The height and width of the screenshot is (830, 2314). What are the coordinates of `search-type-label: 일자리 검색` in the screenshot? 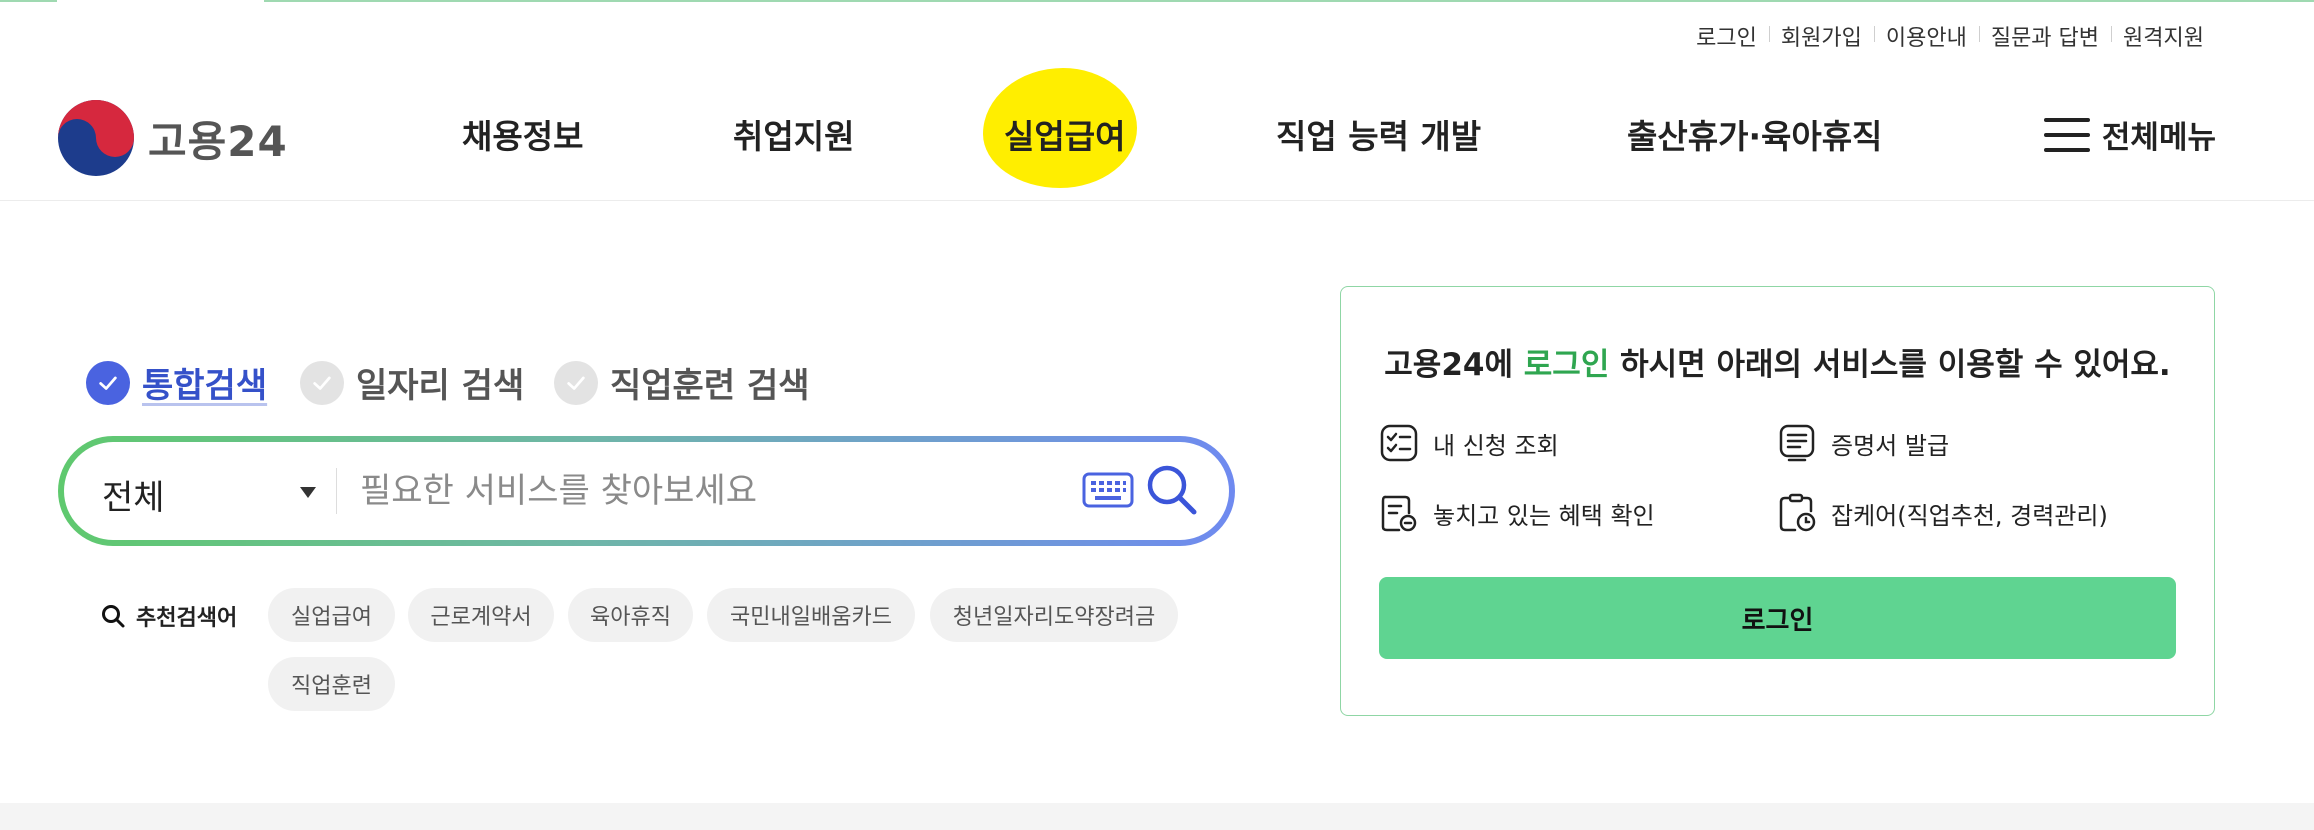 It's located at (440, 386).